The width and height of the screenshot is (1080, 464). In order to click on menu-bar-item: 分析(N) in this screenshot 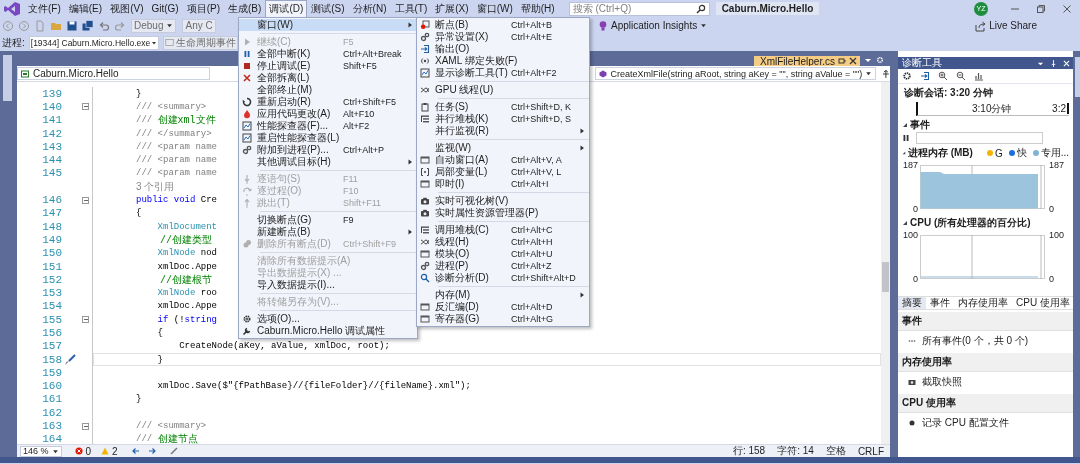, I will do `click(369, 9)`.